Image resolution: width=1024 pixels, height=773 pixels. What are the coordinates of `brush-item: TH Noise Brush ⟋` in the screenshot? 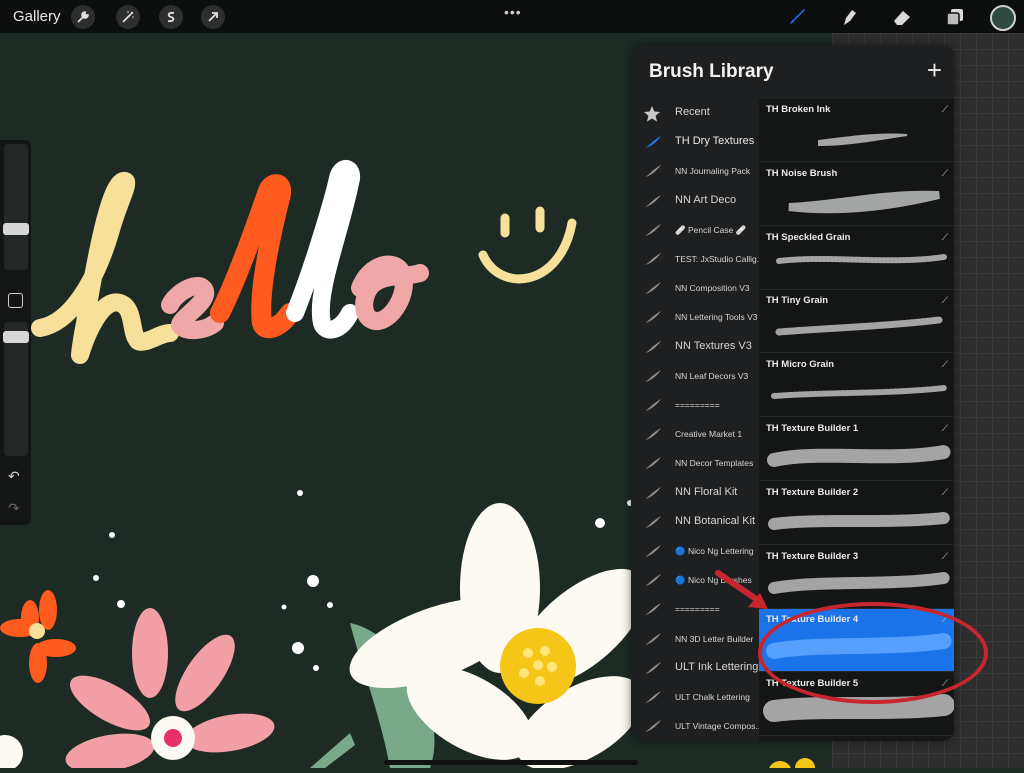 It's located at (856, 194).